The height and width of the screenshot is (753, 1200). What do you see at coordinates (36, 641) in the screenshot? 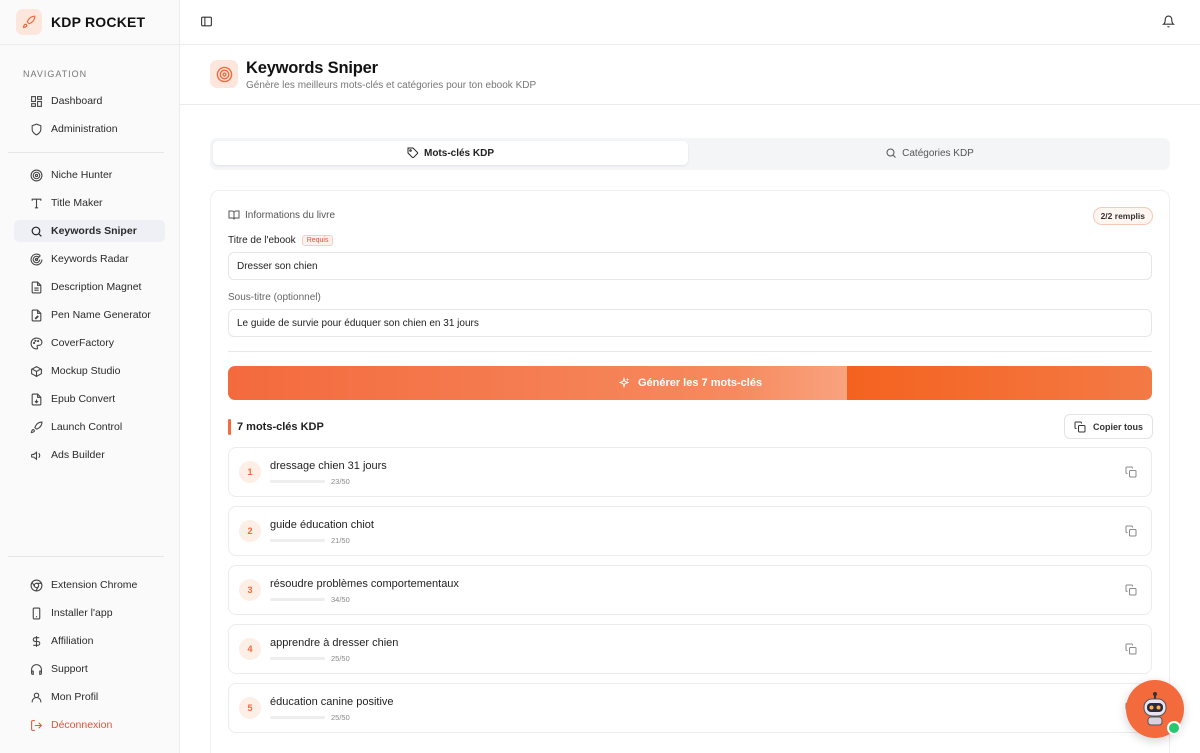
I see `dollar-icon` at bounding box center [36, 641].